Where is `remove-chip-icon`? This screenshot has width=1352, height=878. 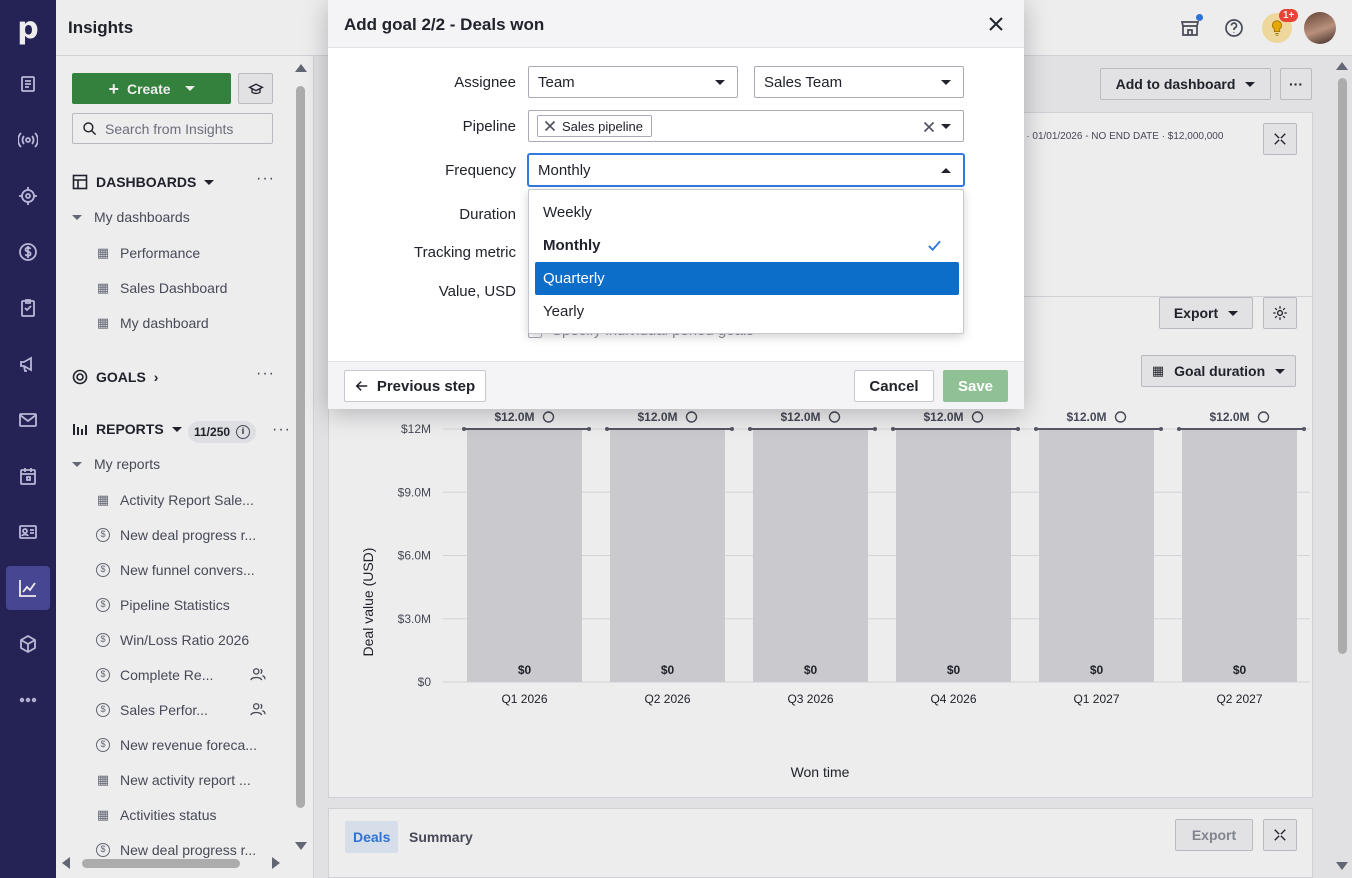
remove-chip-icon is located at coordinates (550, 126).